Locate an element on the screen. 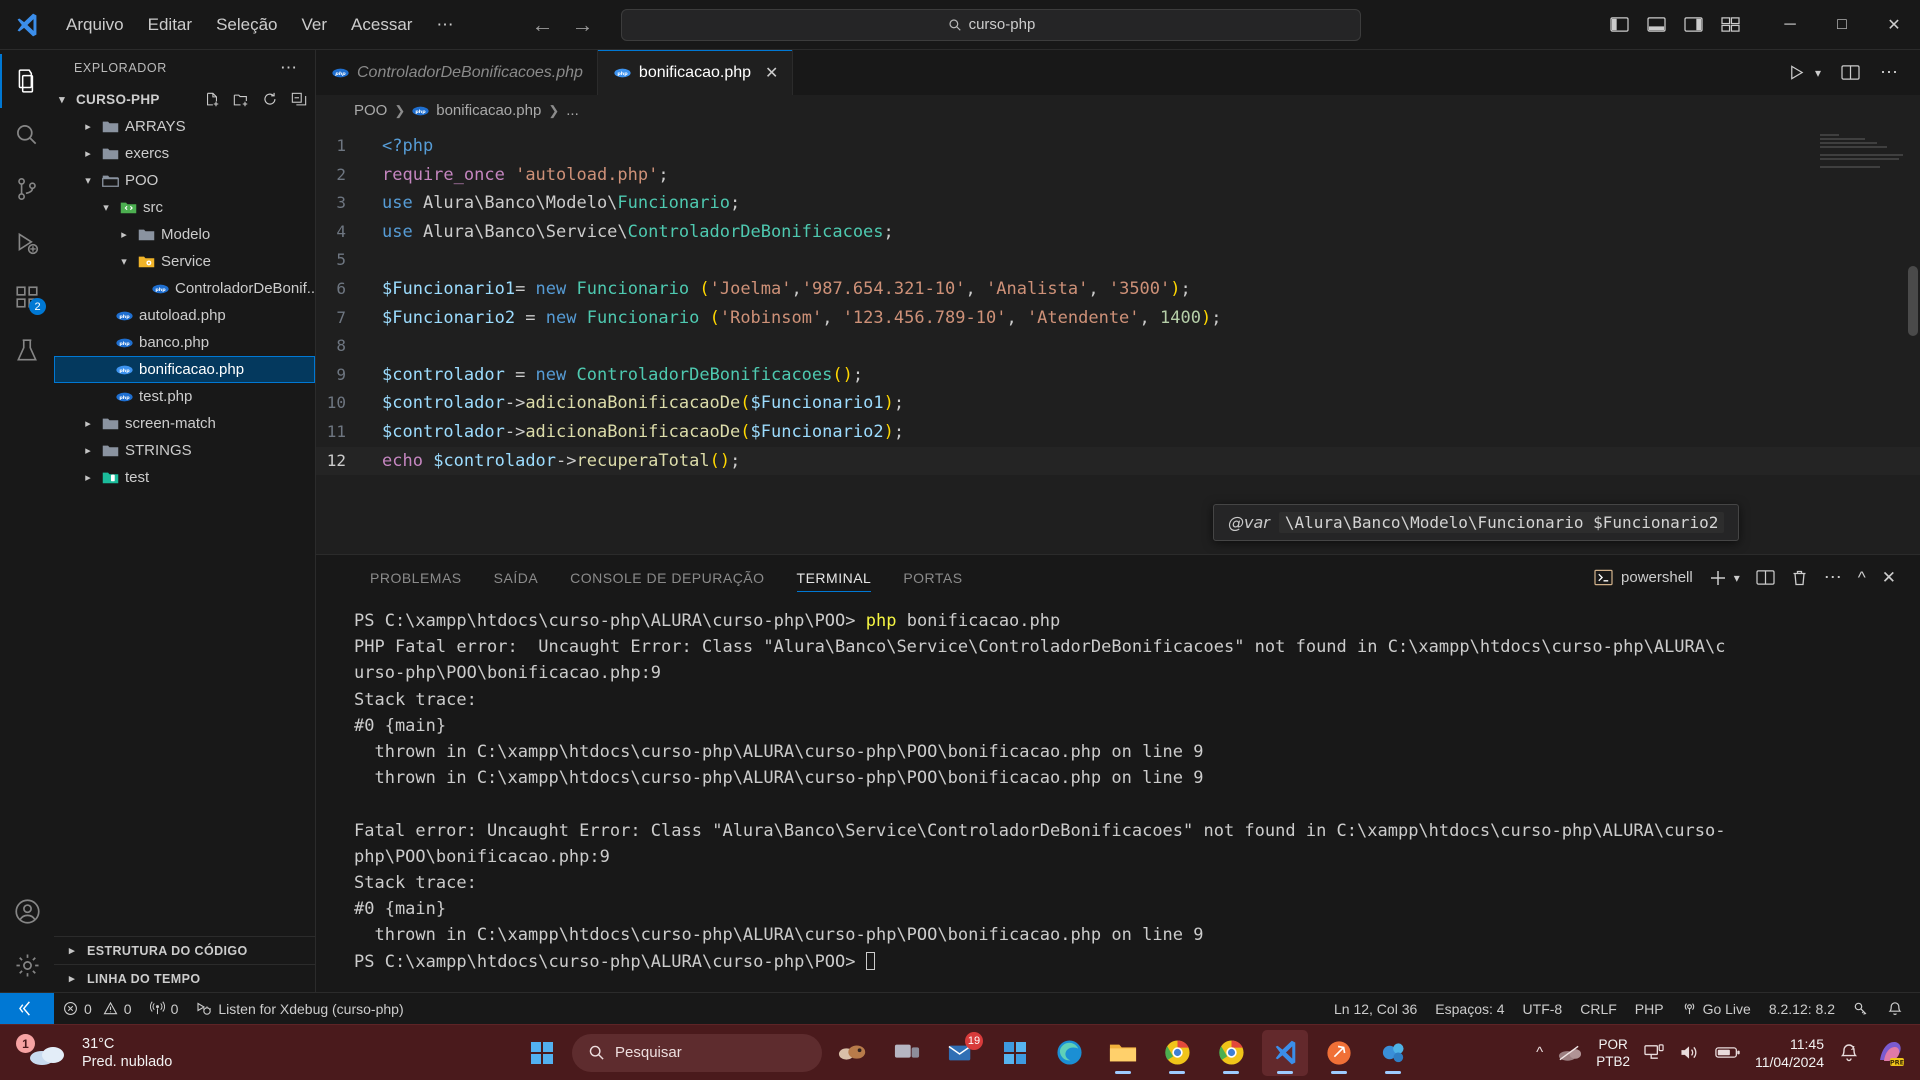 The width and height of the screenshot is (1920, 1080). customize-layout-icon is located at coordinates (1730, 24).